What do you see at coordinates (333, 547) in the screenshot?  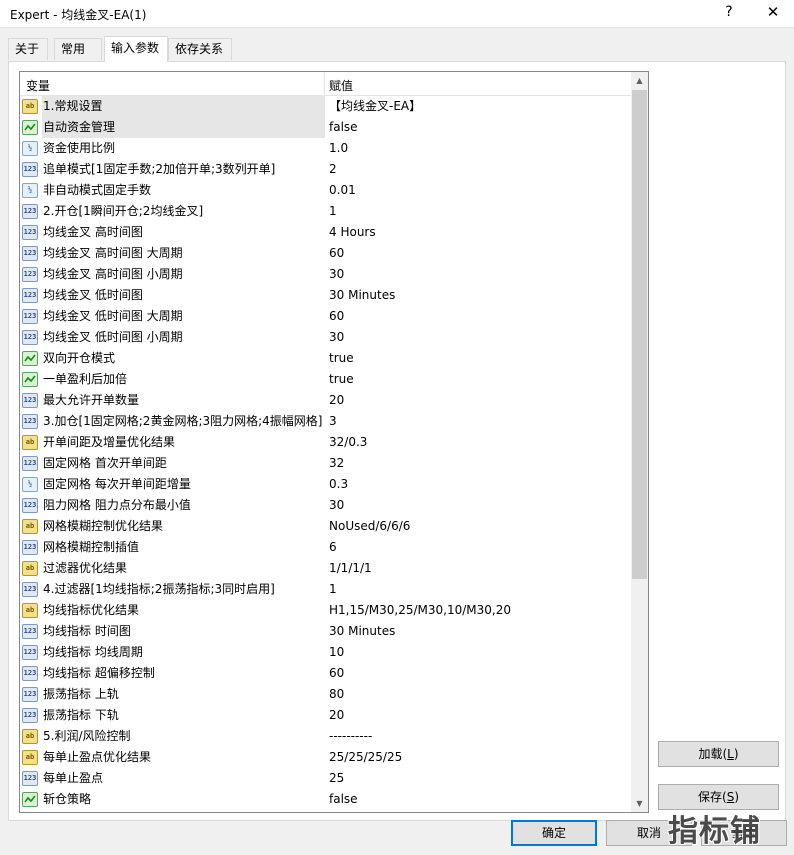 I see `row-value: 6` at bounding box center [333, 547].